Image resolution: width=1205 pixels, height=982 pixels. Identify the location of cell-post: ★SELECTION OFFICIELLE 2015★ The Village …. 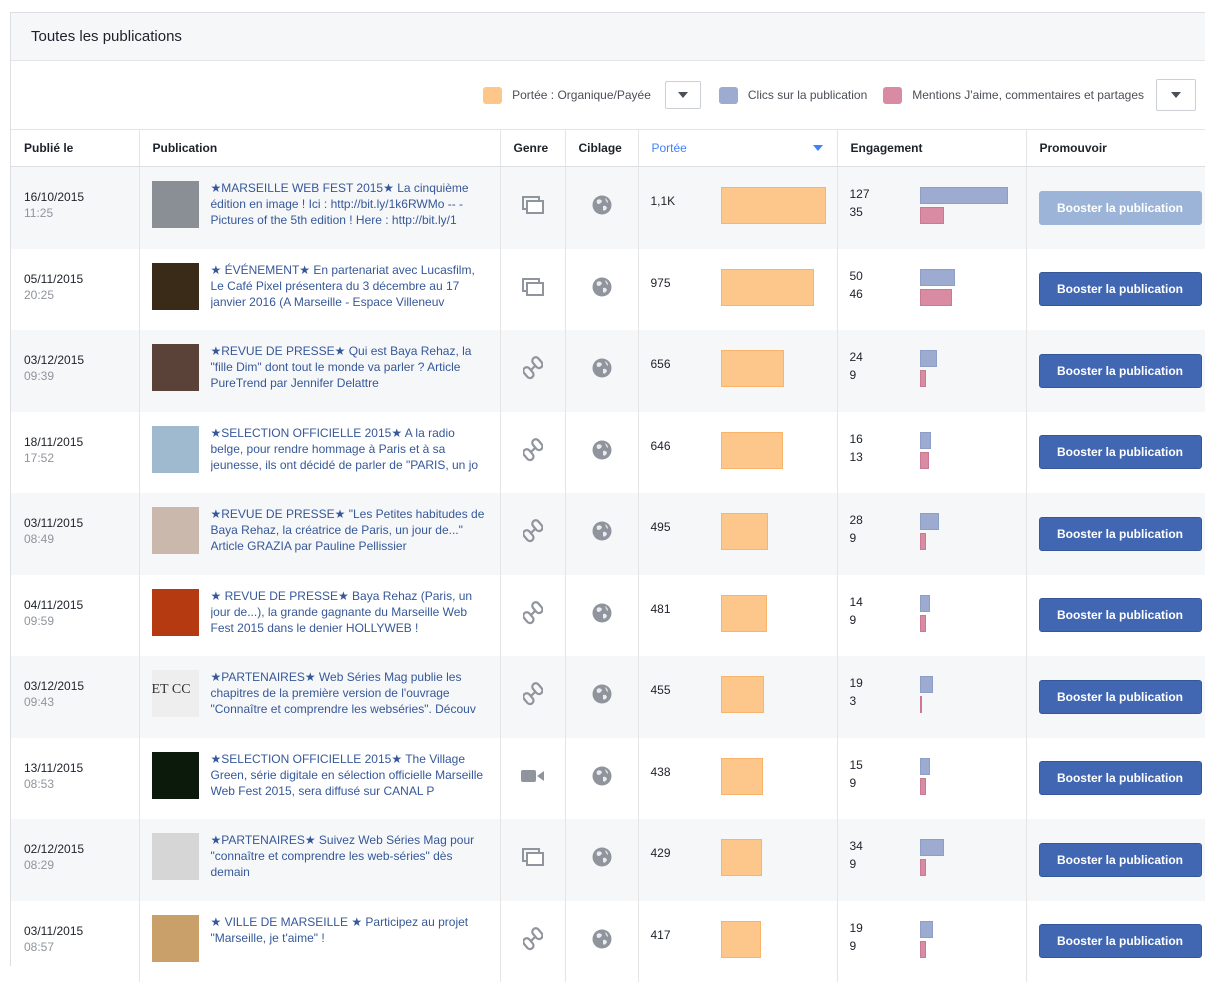
(319, 779).